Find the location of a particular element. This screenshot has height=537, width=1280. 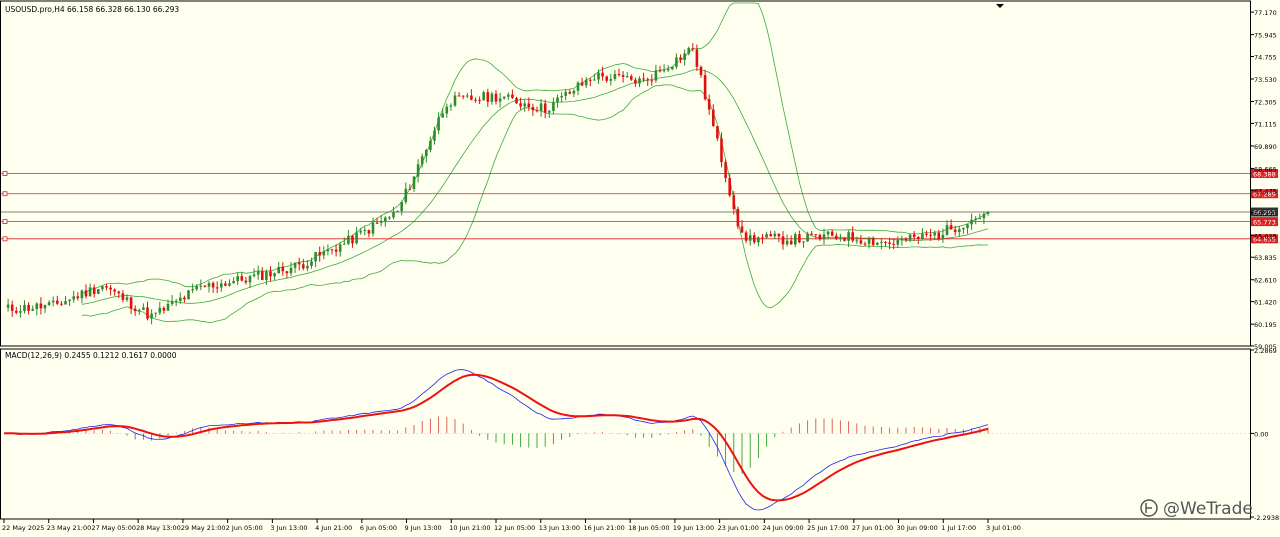

price-tick-label: 73.530 is located at coordinates (1265, 80).